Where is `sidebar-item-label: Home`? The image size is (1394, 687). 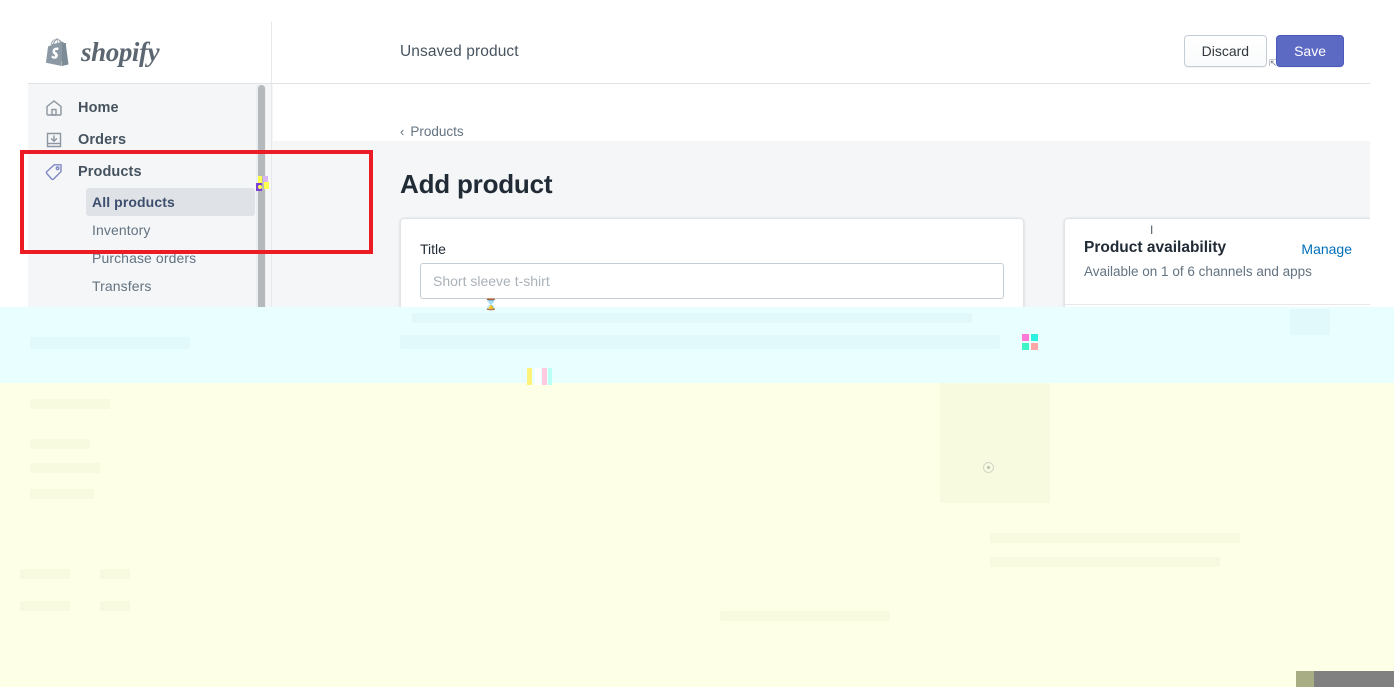
sidebar-item-label: Home is located at coordinates (98, 108).